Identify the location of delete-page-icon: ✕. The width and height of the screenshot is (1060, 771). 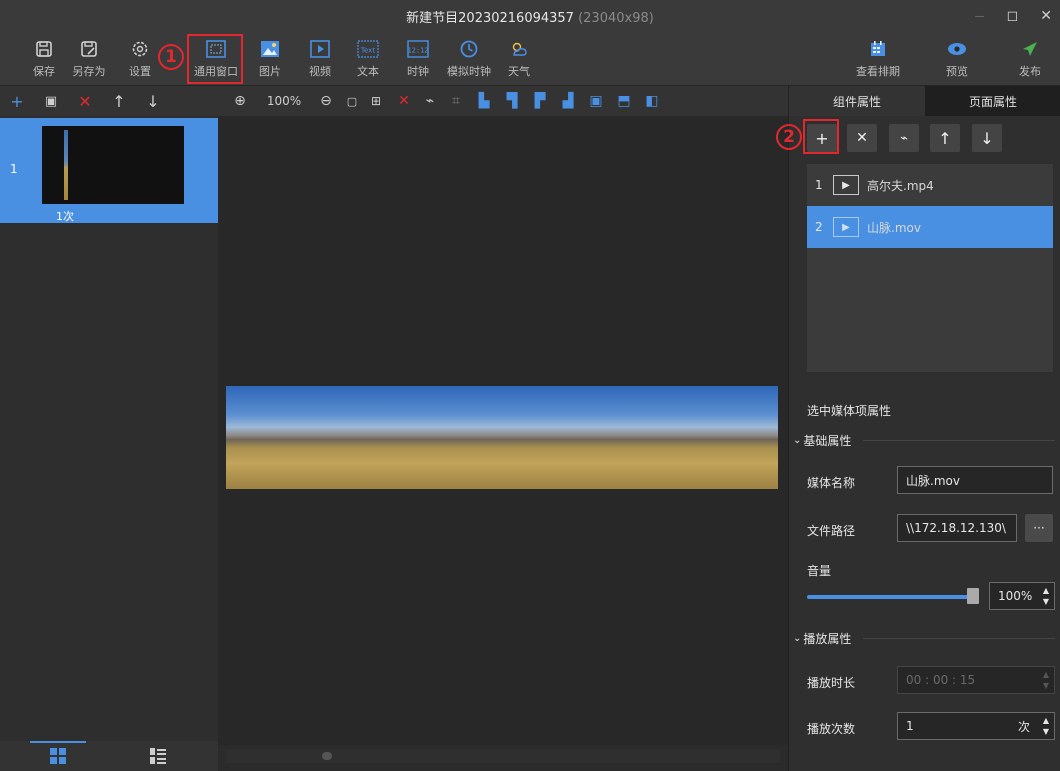
(85, 101).